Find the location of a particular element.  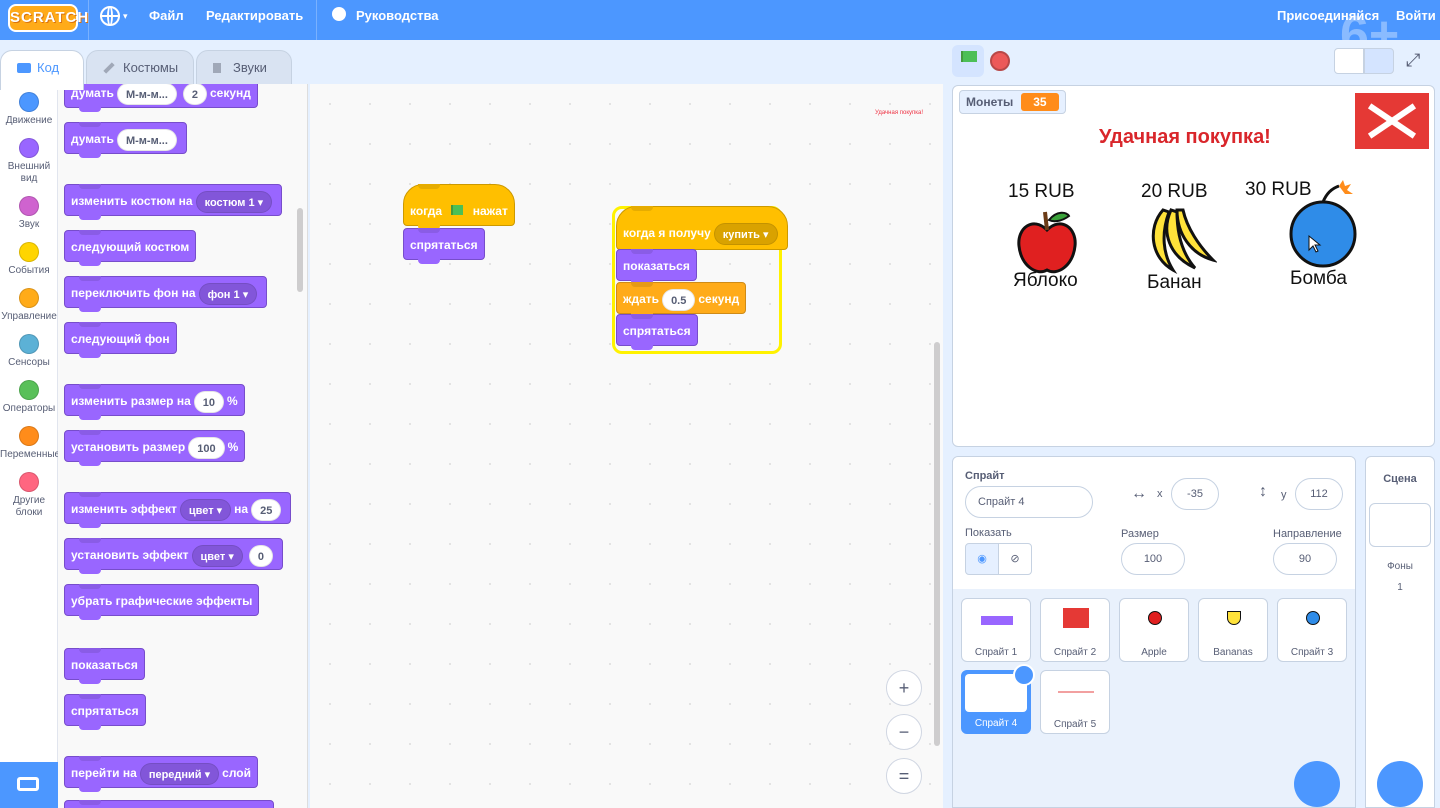

choose-backdrop-button is located at coordinates (1400, 784).